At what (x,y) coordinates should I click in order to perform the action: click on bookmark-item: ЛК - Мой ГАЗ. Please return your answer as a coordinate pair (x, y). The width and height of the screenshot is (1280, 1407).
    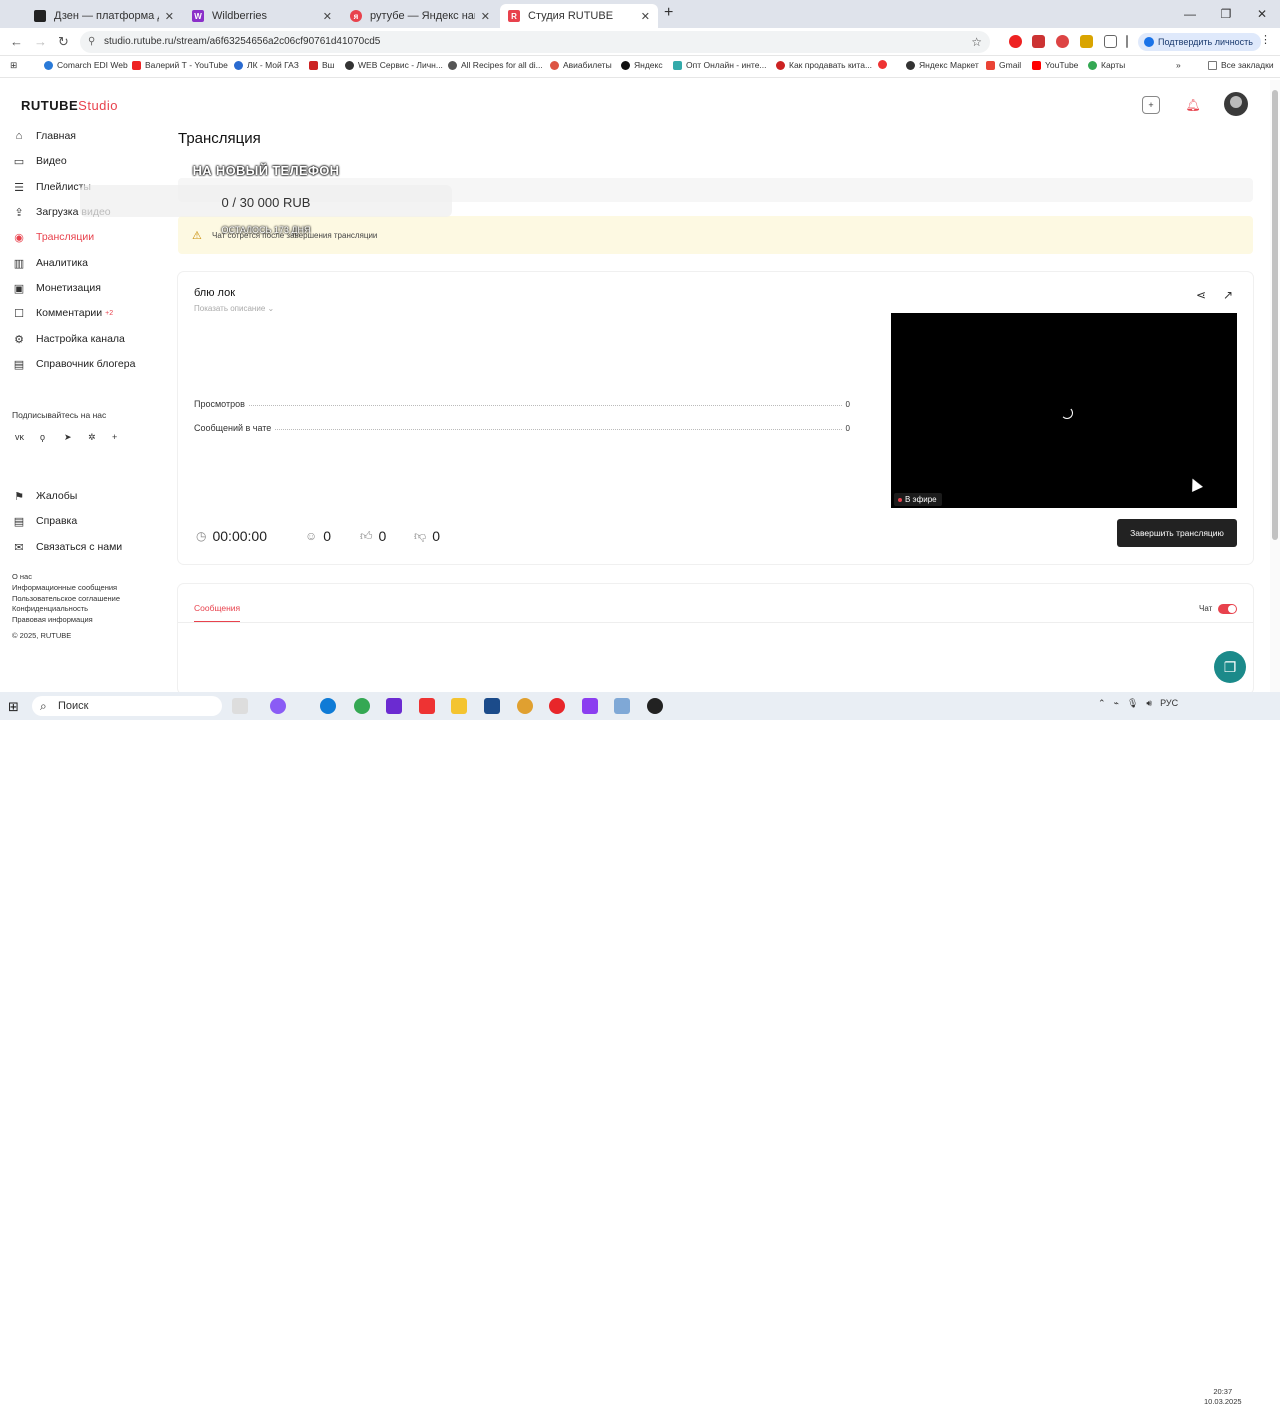
    Looking at the image, I should click on (266, 65).